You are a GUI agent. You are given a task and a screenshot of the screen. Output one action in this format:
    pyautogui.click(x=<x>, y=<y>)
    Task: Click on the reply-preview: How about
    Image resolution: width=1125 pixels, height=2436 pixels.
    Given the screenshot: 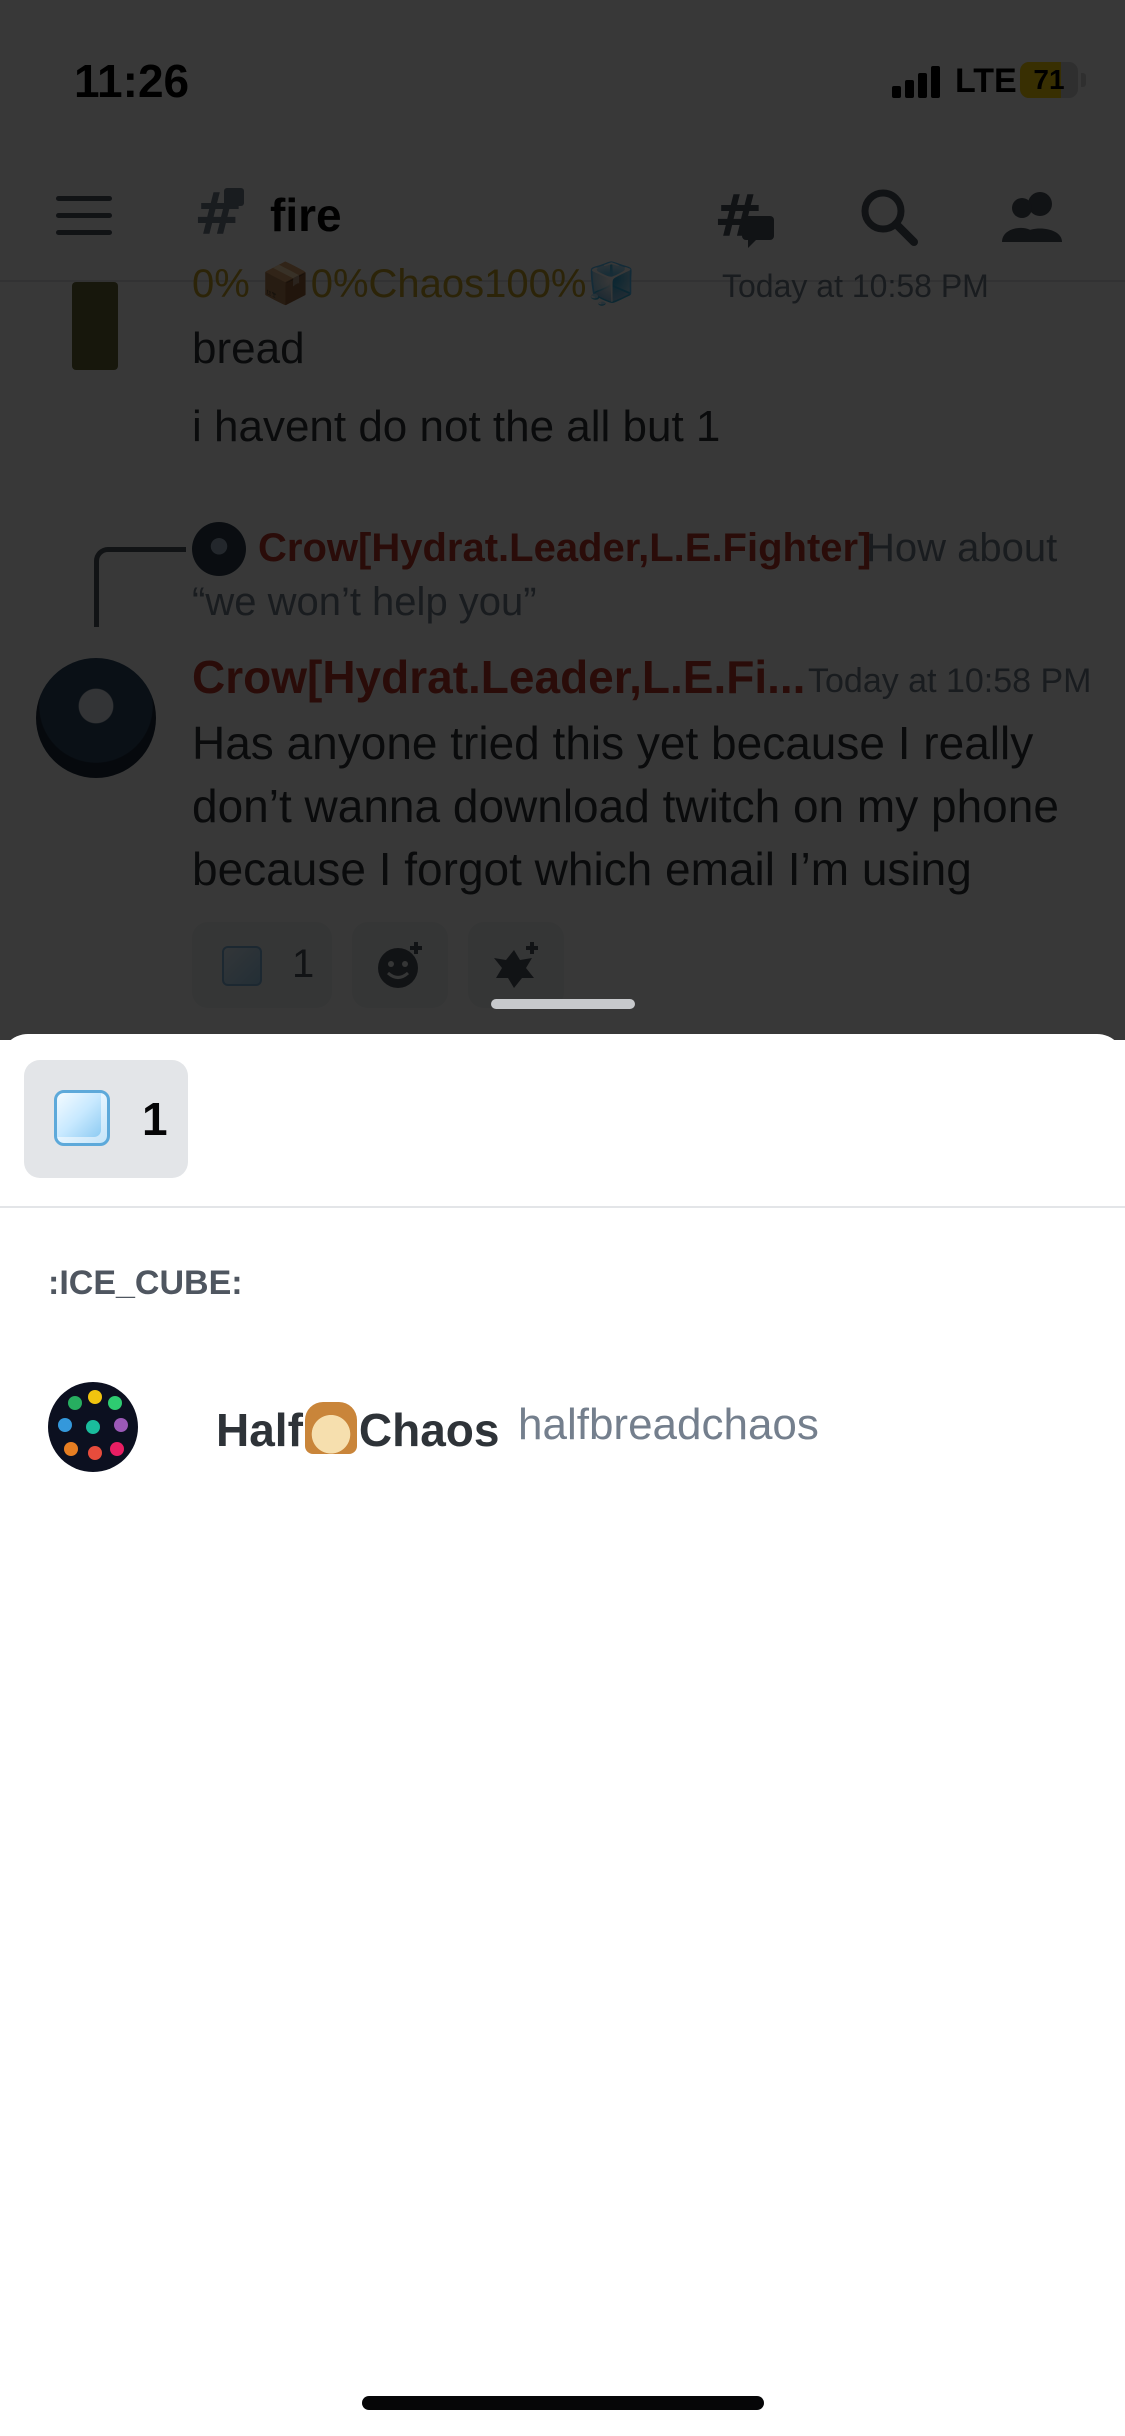 What is the action you would take?
    pyautogui.click(x=961, y=548)
    